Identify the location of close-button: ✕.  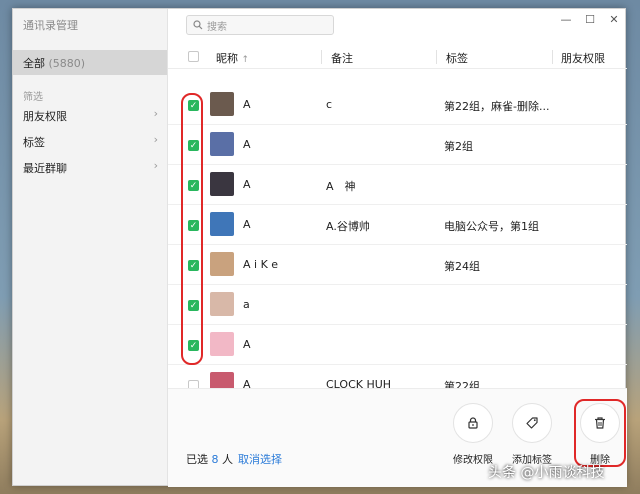
(614, 19).